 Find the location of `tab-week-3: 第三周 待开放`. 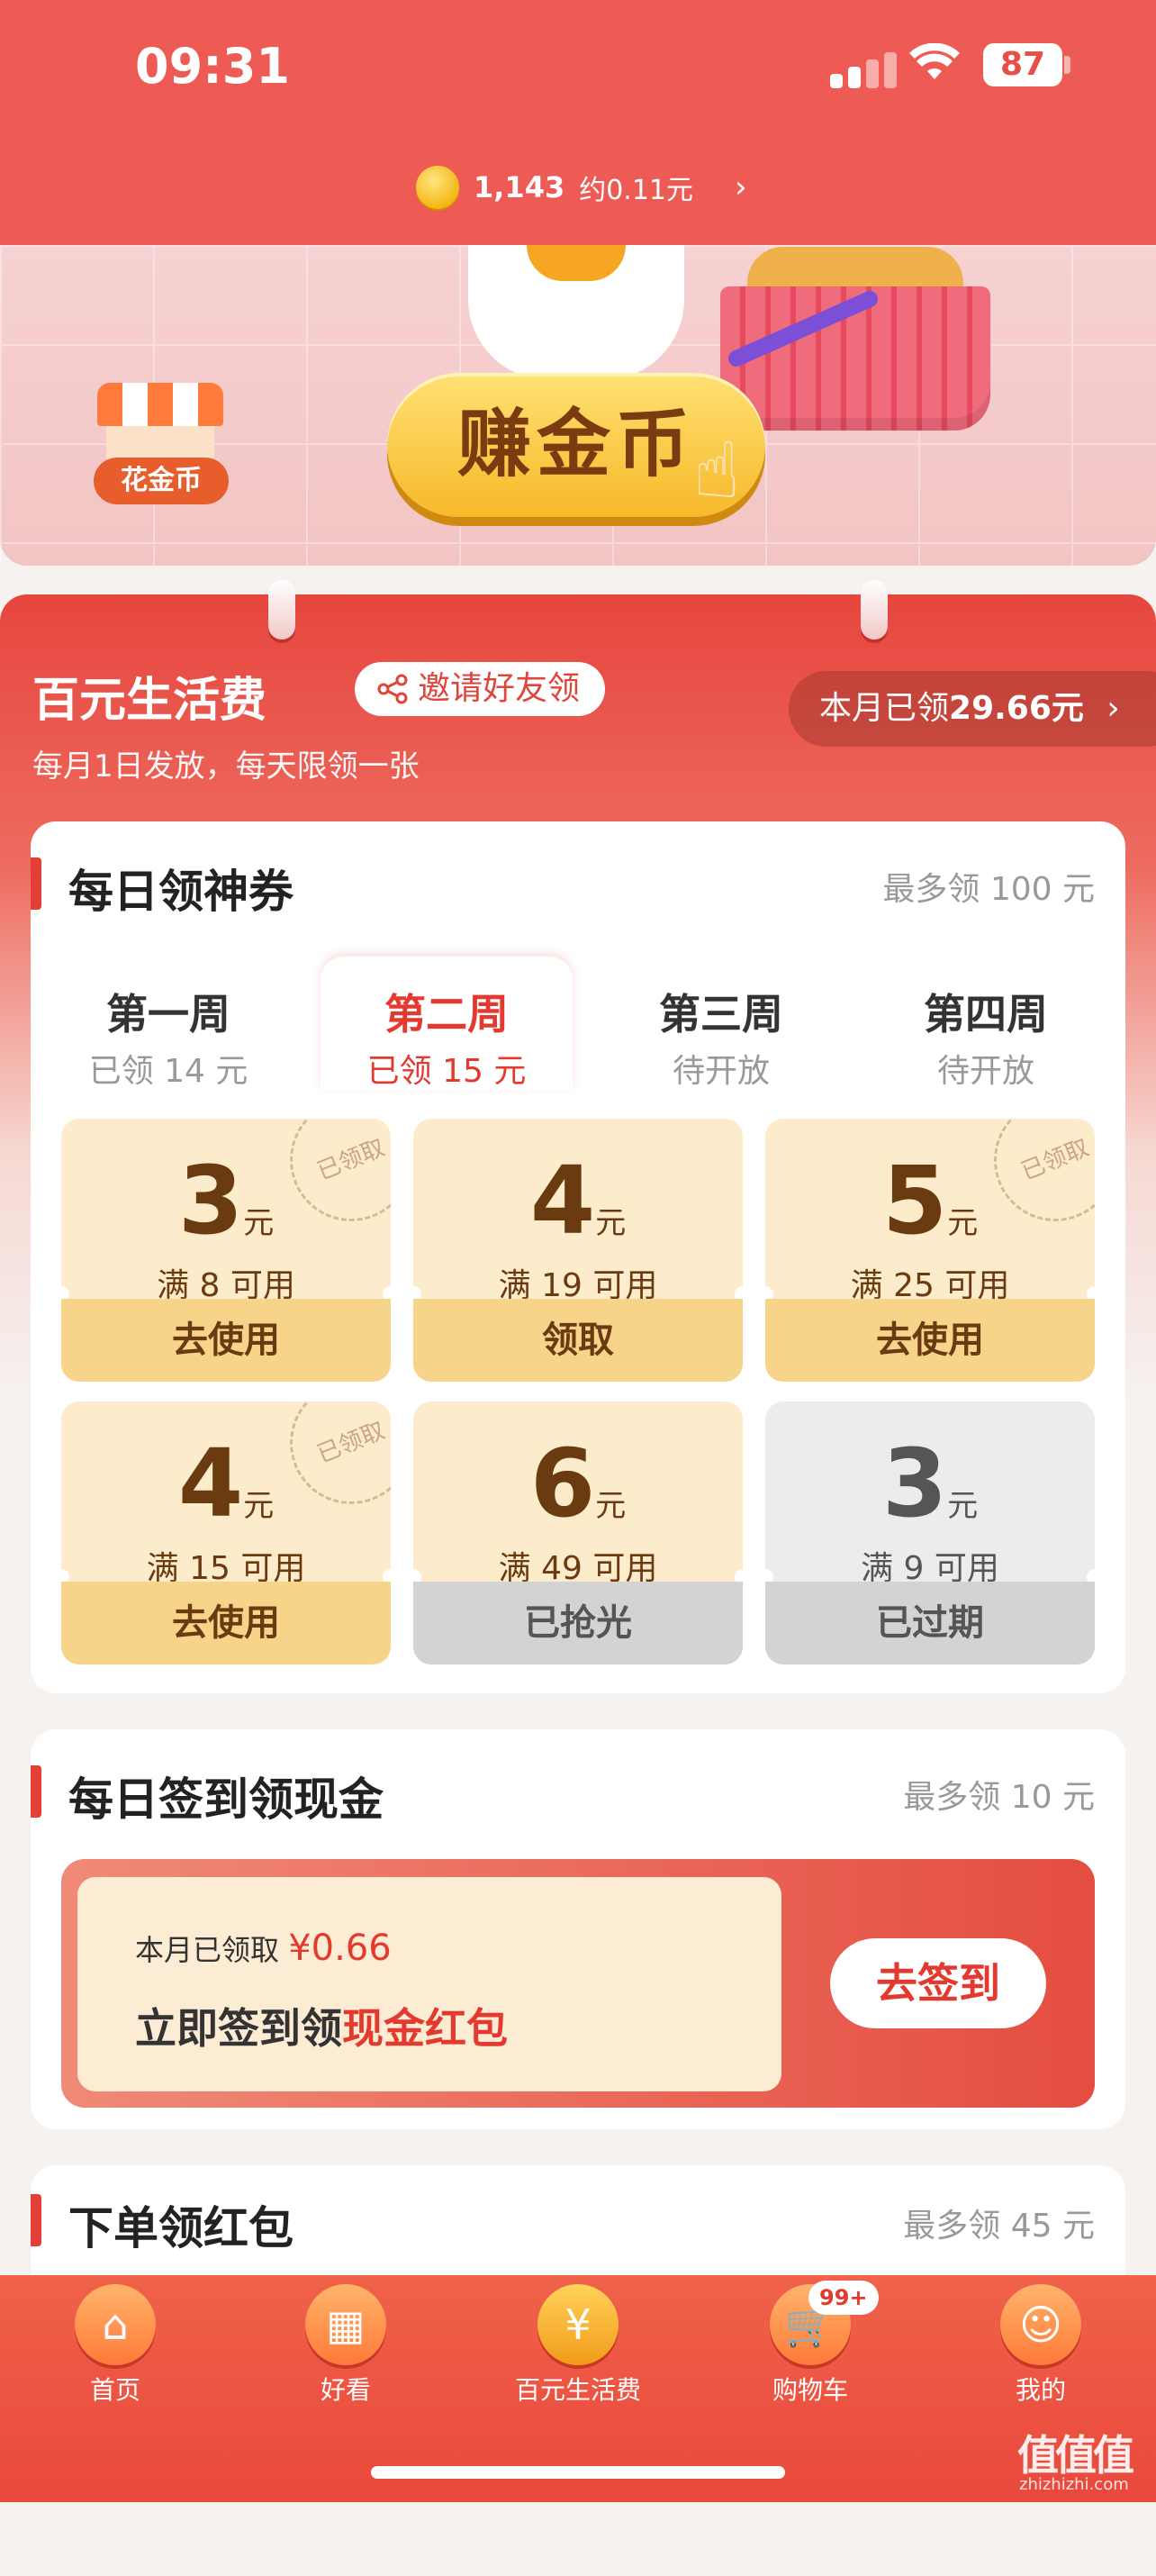

tab-week-3: 第三周 待开放 is located at coordinates (721, 1037).